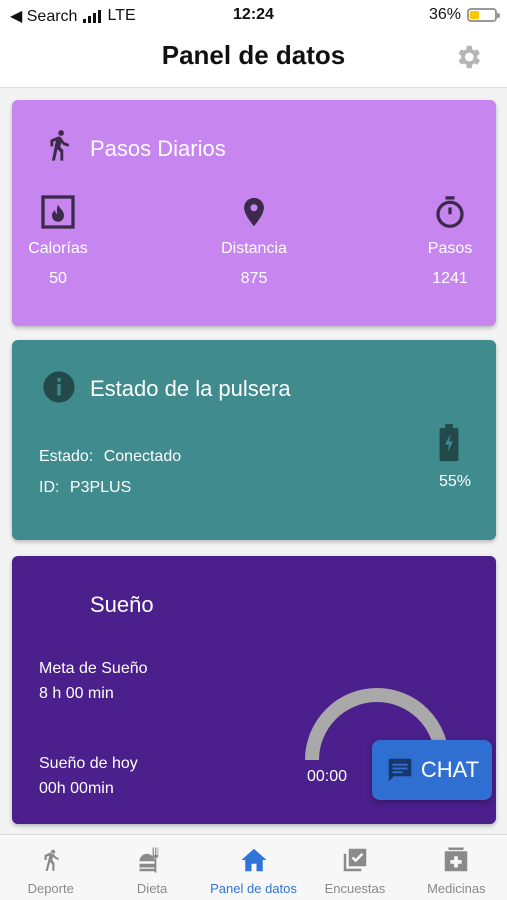 The height and width of the screenshot is (900, 507). What do you see at coordinates (464, 15) in the screenshot?
I see `status-right: 36%` at bounding box center [464, 15].